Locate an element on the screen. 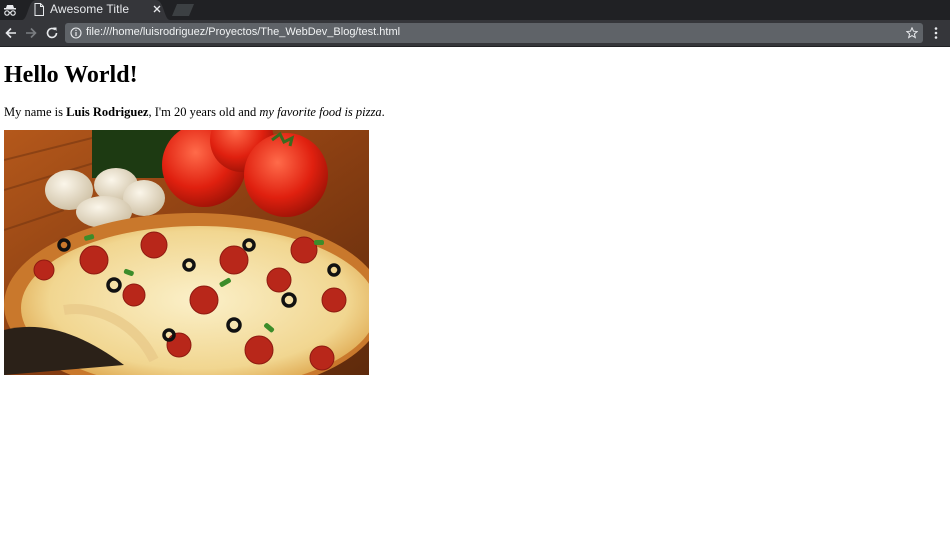 The width and height of the screenshot is (950, 543). author-name: Luis Rodriguez is located at coordinates (107, 112).